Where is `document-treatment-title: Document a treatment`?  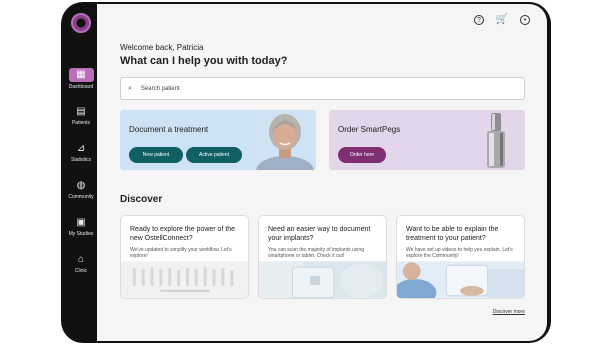 document-treatment-title: Document a treatment is located at coordinates (169, 129).